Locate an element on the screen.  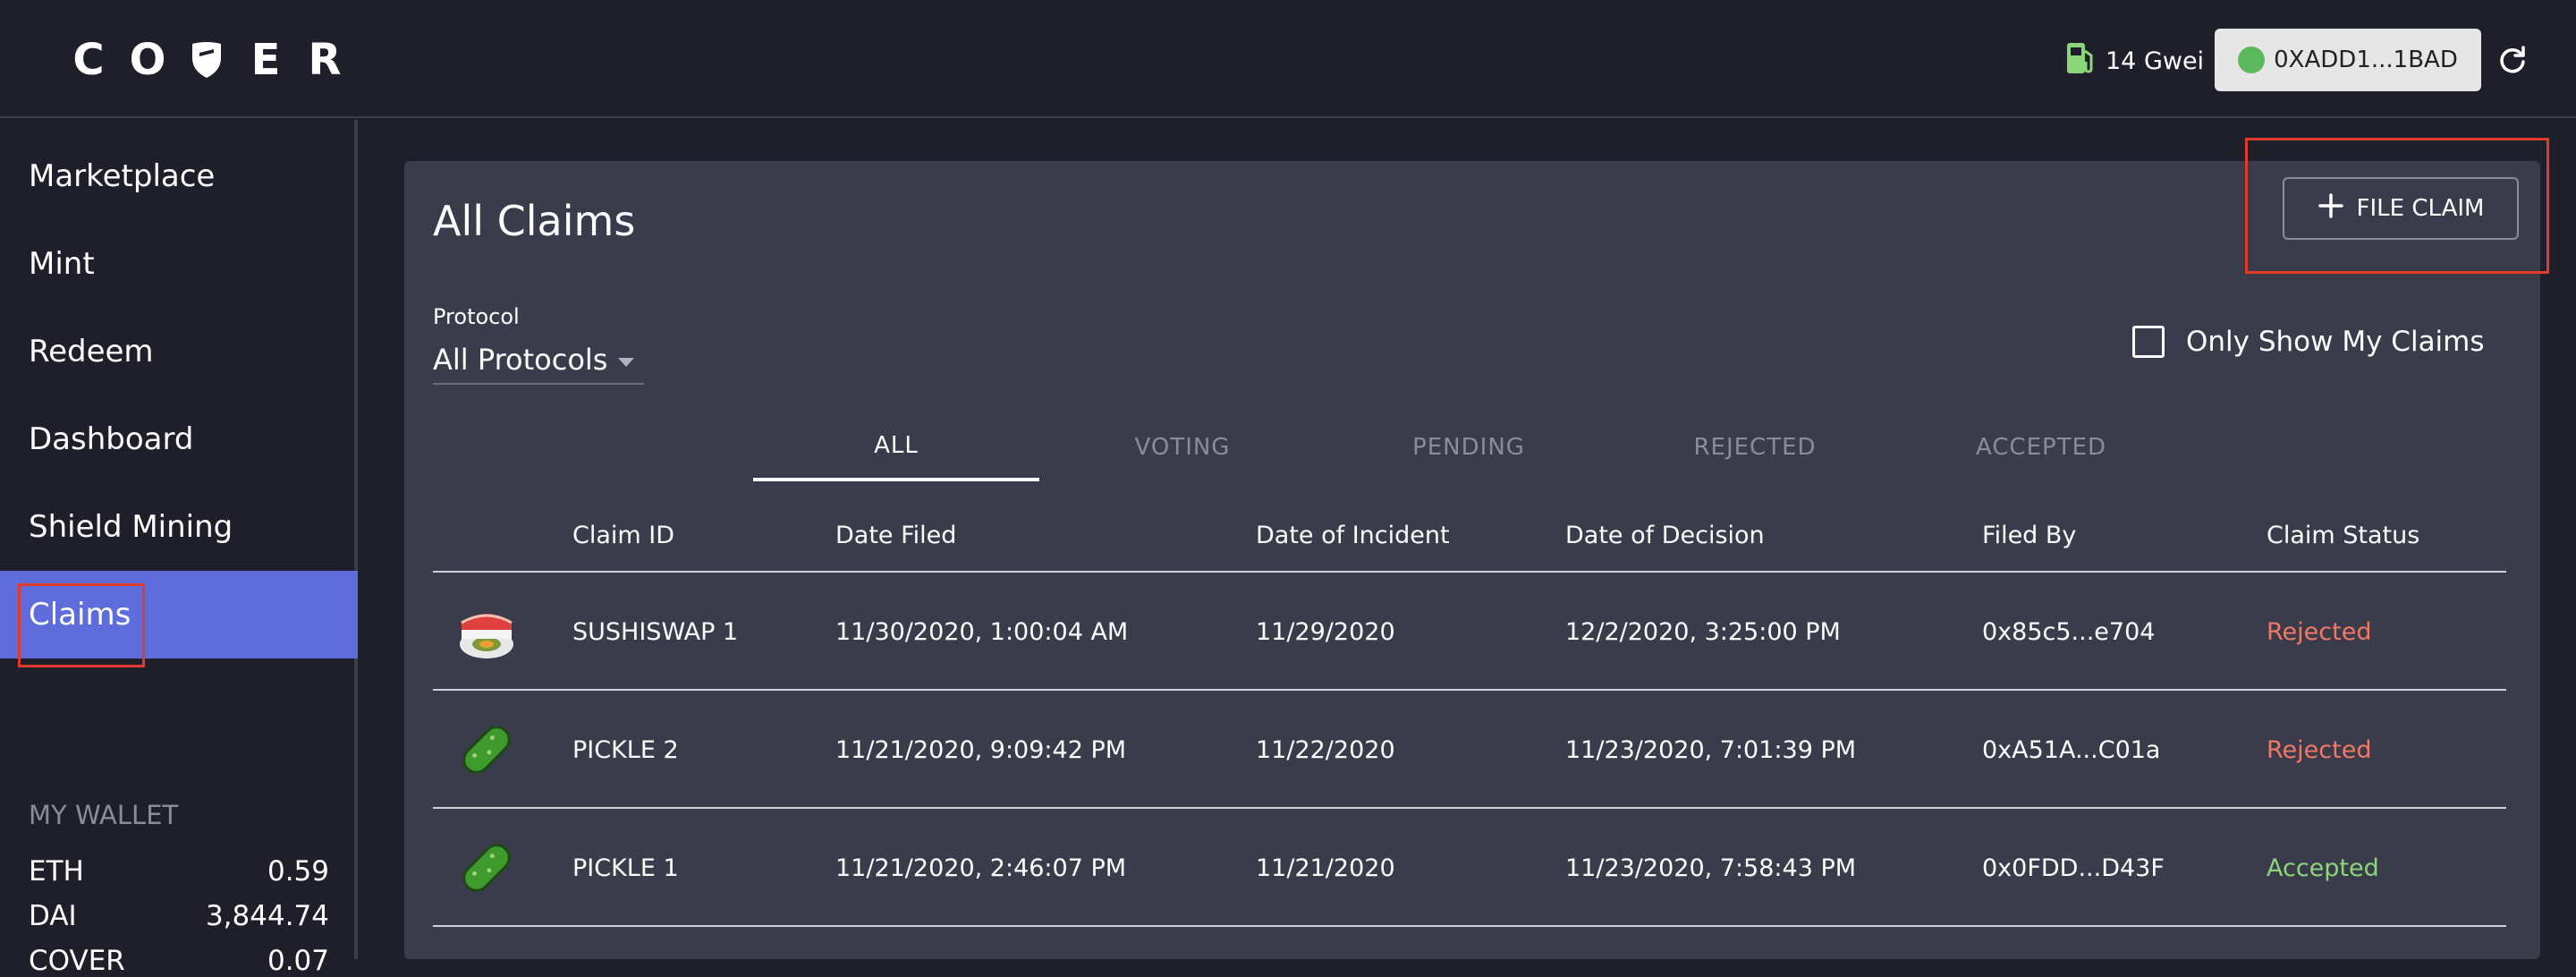
column-header-date-incident: Date of Incident is located at coordinates (1353, 535).